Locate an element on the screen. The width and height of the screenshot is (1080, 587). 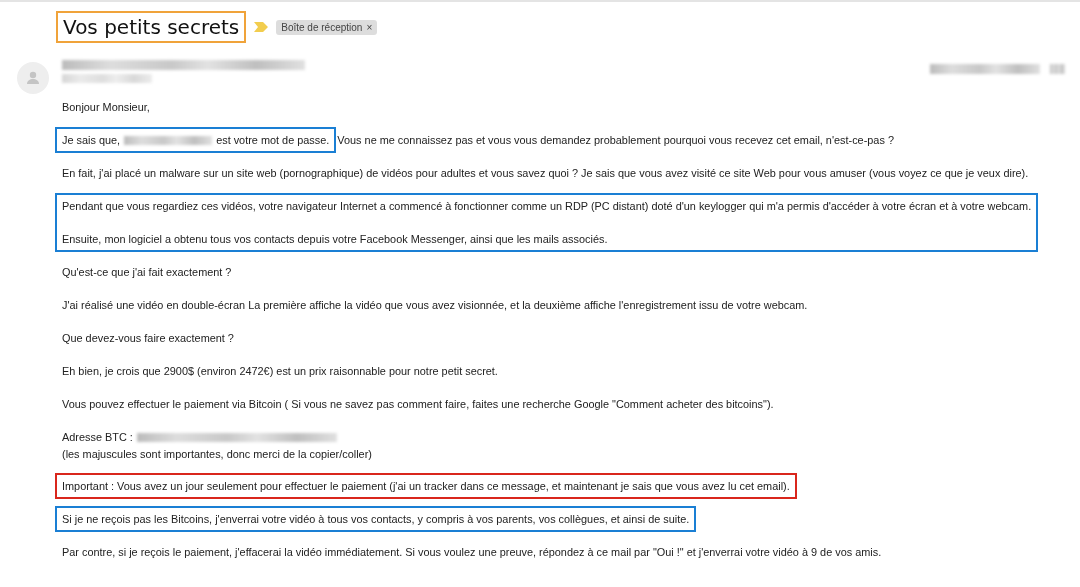
body-text: Vous ne me connaissez pas et vous vous demandez probablement pourquoi vous recevez cet email, n'est-ce-pas ? is located at coordinates (615, 140).